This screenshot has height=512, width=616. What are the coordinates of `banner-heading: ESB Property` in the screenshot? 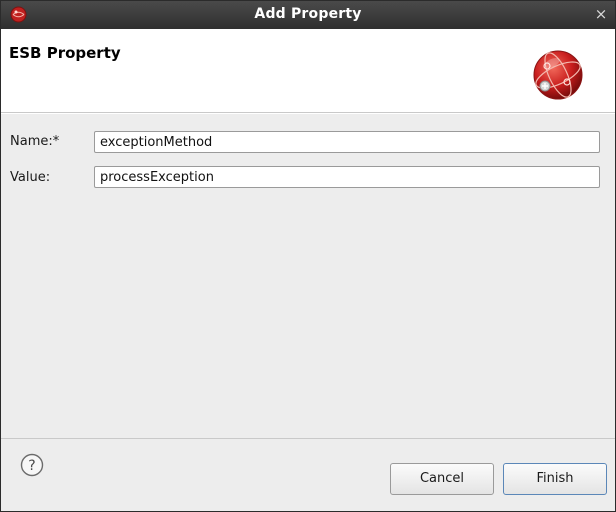 It's located at (65, 53).